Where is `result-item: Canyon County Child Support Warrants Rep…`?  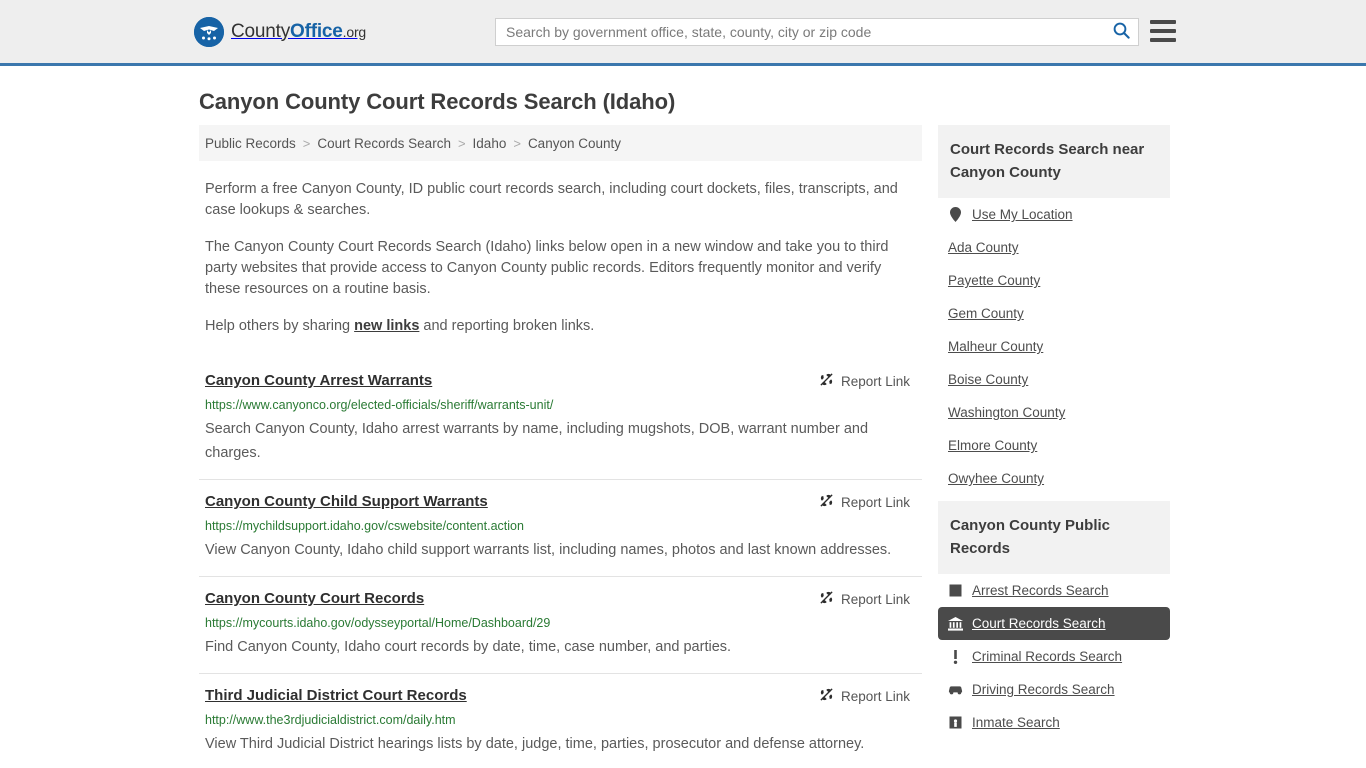 result-item: Canyon County Child Support Warrants Rep… is located at coordinates (560, 527).